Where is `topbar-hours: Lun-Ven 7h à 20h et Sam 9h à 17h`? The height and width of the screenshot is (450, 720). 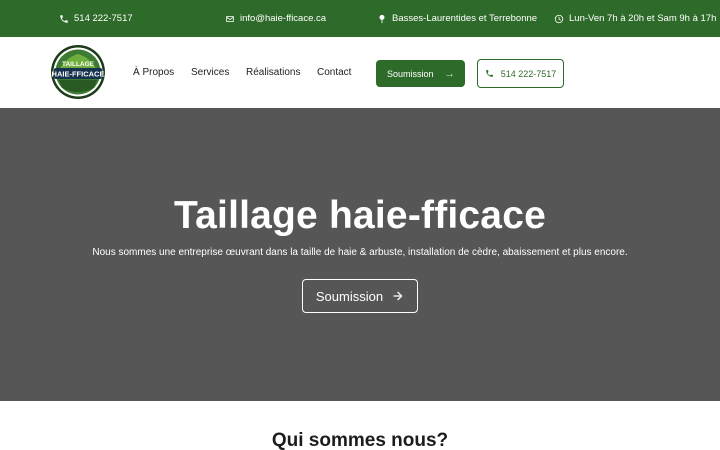 topbar-hours: Lun-Ven 7h à 20h et Sam 9h à 17h is located at coordinates (635, 18).